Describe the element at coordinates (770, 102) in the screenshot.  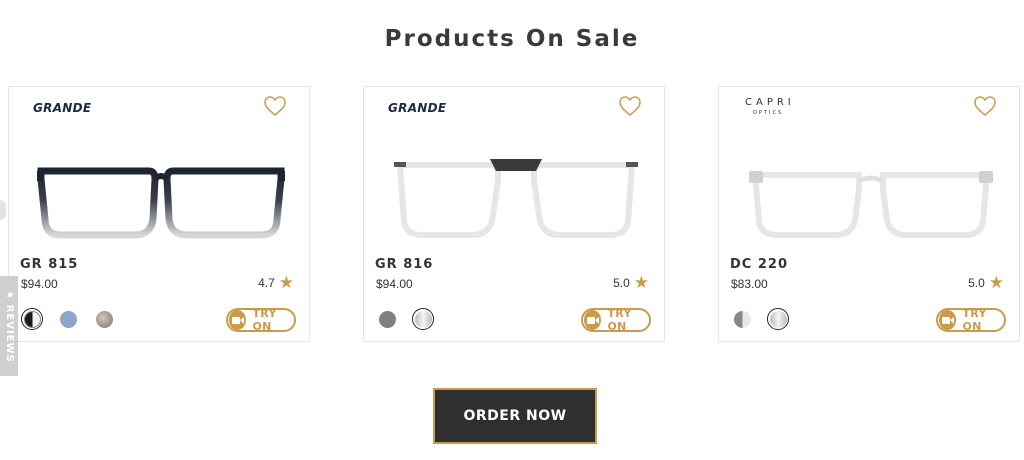
I see `brand-logo: CAPRI` at that location.